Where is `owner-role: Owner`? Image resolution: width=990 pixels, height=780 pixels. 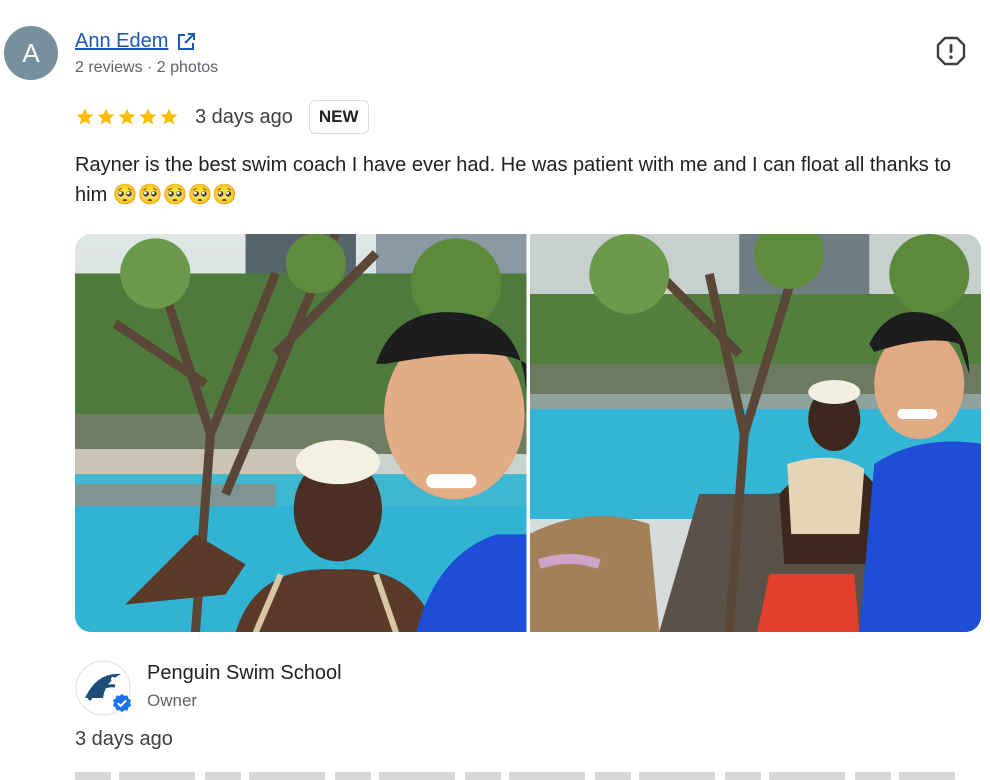 owner-role: Owner is located at coordinates (172, 700).